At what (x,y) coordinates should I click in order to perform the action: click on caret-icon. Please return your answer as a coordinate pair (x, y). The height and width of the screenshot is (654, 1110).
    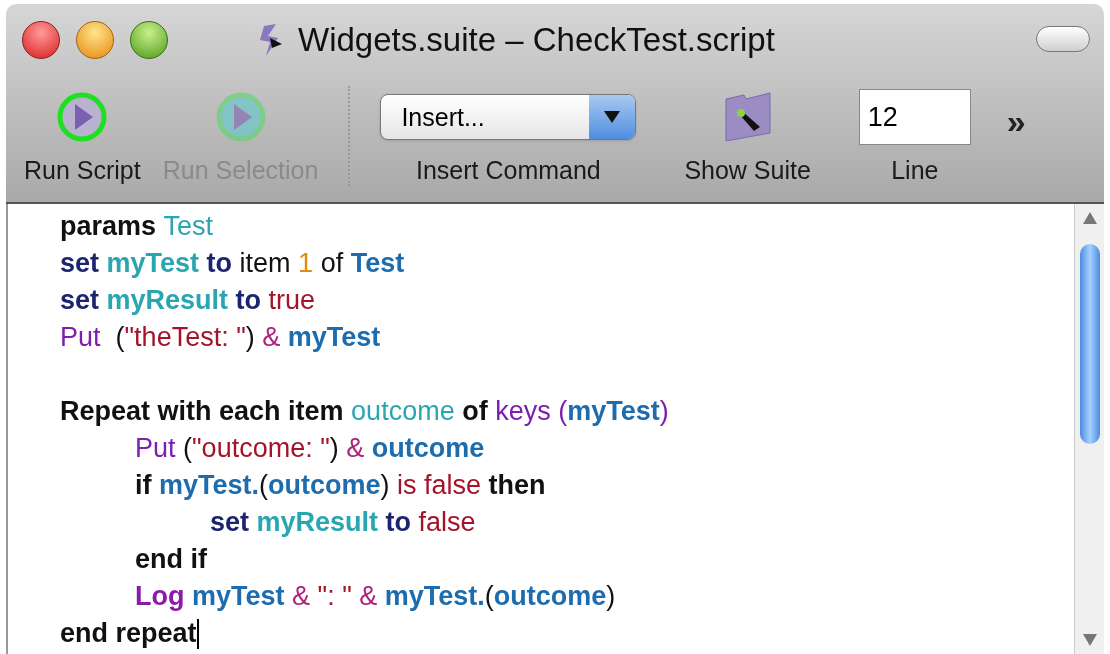
    Looking at the image, I should click on (612, 117).